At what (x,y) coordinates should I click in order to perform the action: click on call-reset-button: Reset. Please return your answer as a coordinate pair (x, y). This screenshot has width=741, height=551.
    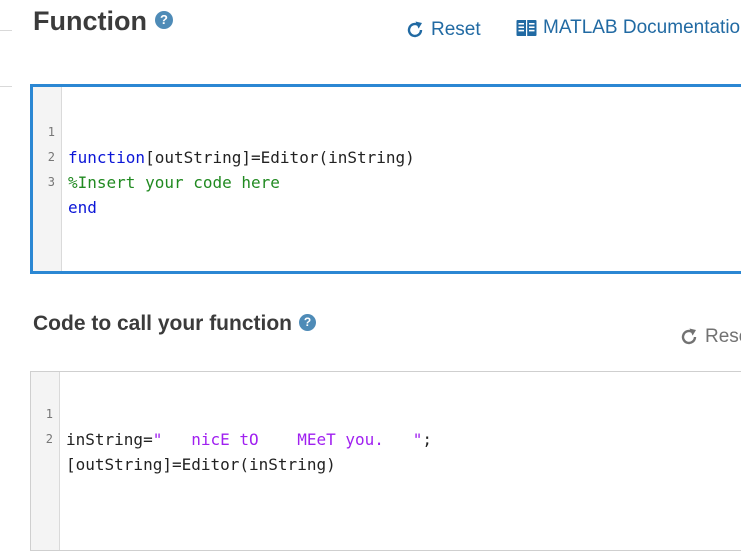
    Looking at the image, I should click on (710, 337).